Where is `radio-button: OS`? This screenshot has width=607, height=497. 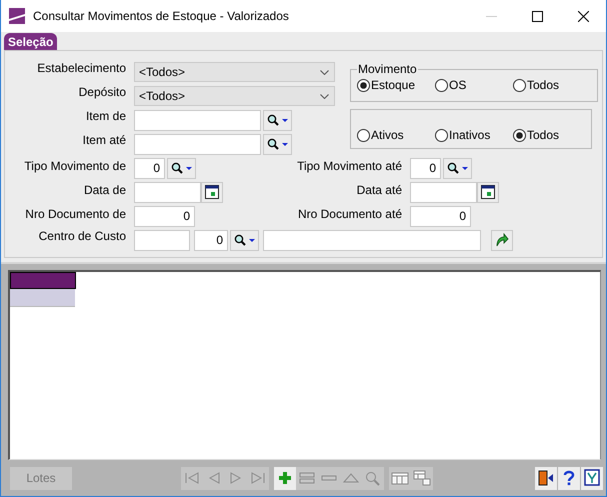
radio-button: OS is located at coordinates (474, 85).